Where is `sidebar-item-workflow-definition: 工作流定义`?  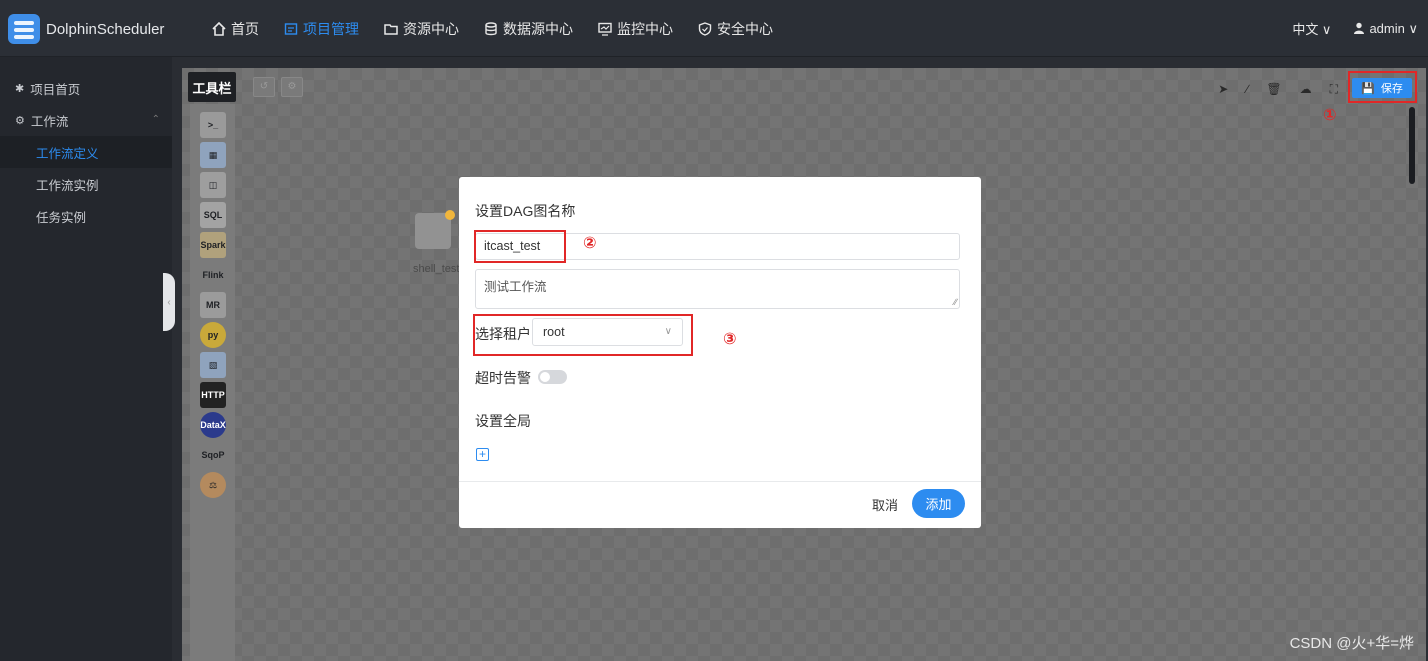
sidebar-item-workflow-definition: 工作流定义 is located at coordinates (86, 152).